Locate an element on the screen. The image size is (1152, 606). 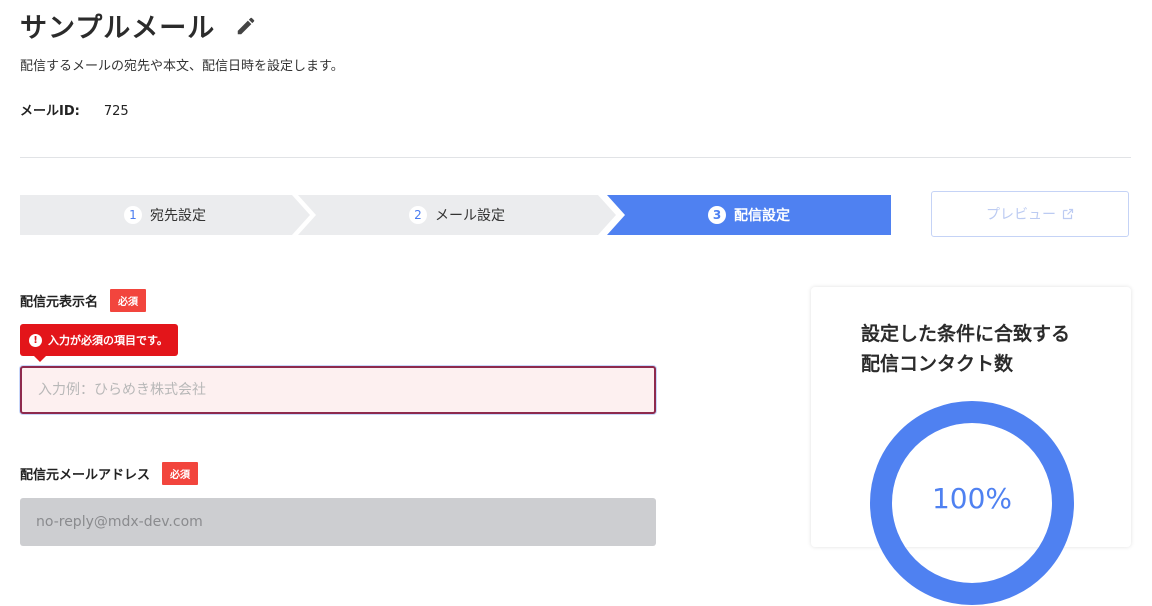
sender-name-input is located at coordinates (338, 390).